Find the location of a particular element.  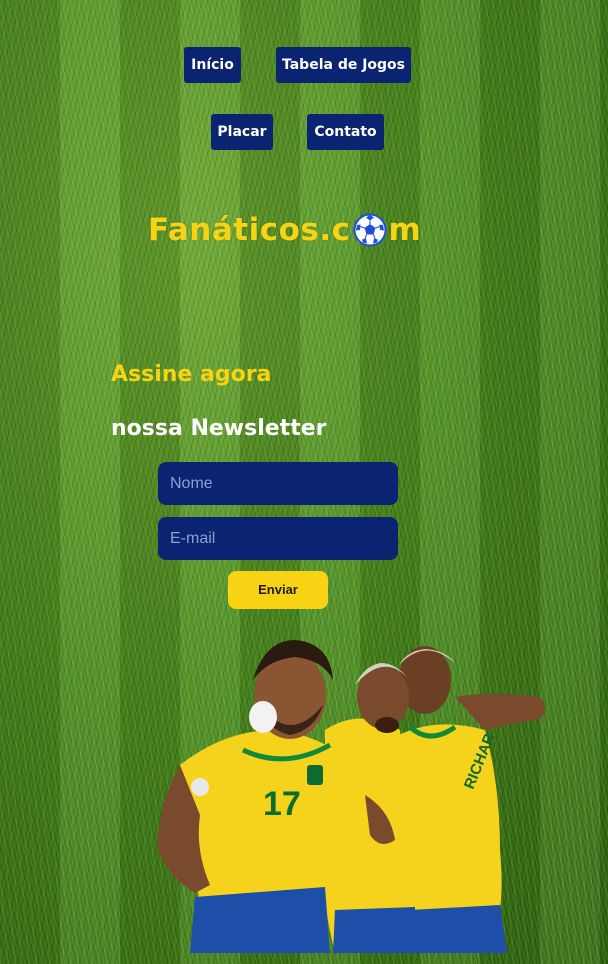

nav-link-placar: Placar is located at coordinates (242, 132).